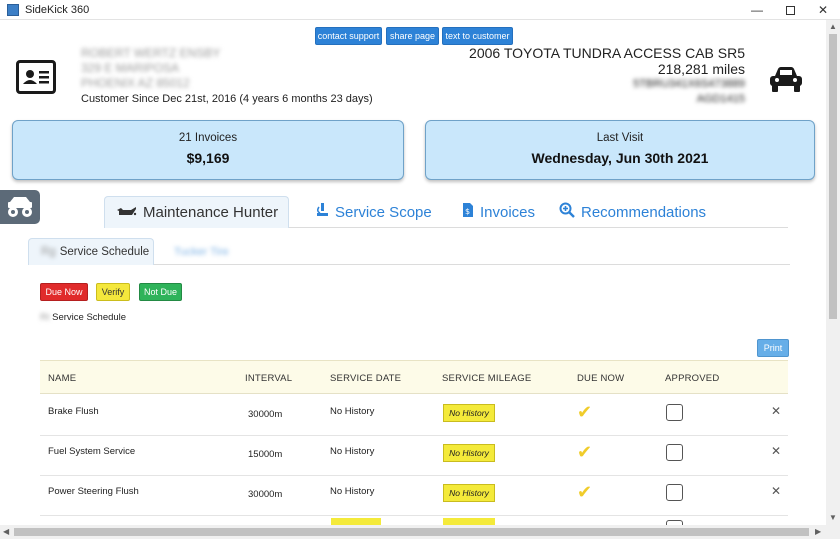 The width and height of the screenshot is (840, 539). What do you see at coordinates (201, 251) in the screenshot?
I see `tab-secondary: Tucker Tire` at bounding box center [201, 251].